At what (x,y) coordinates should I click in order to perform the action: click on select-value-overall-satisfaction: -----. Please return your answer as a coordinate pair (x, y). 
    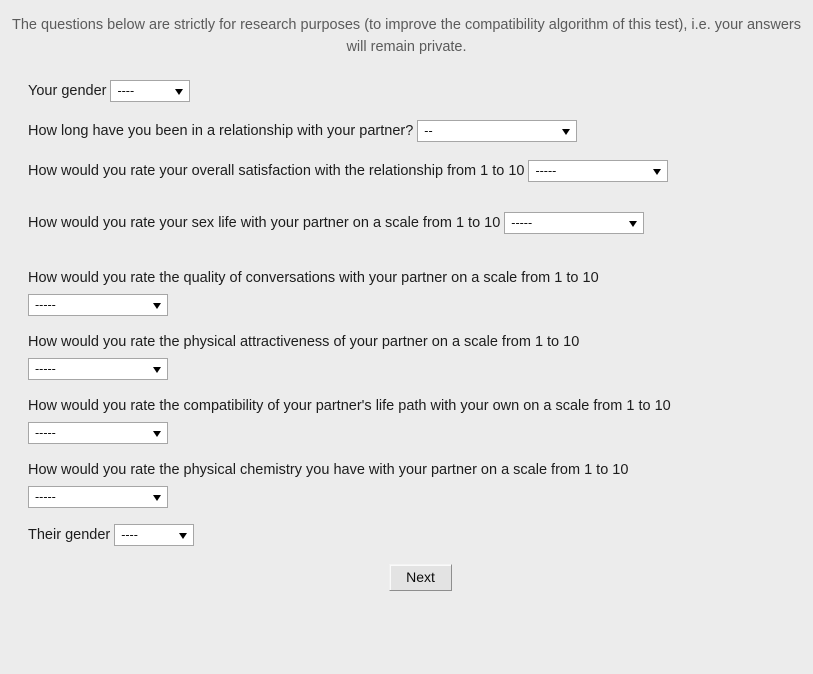
    Looking at the image, I should click on (546, 171).